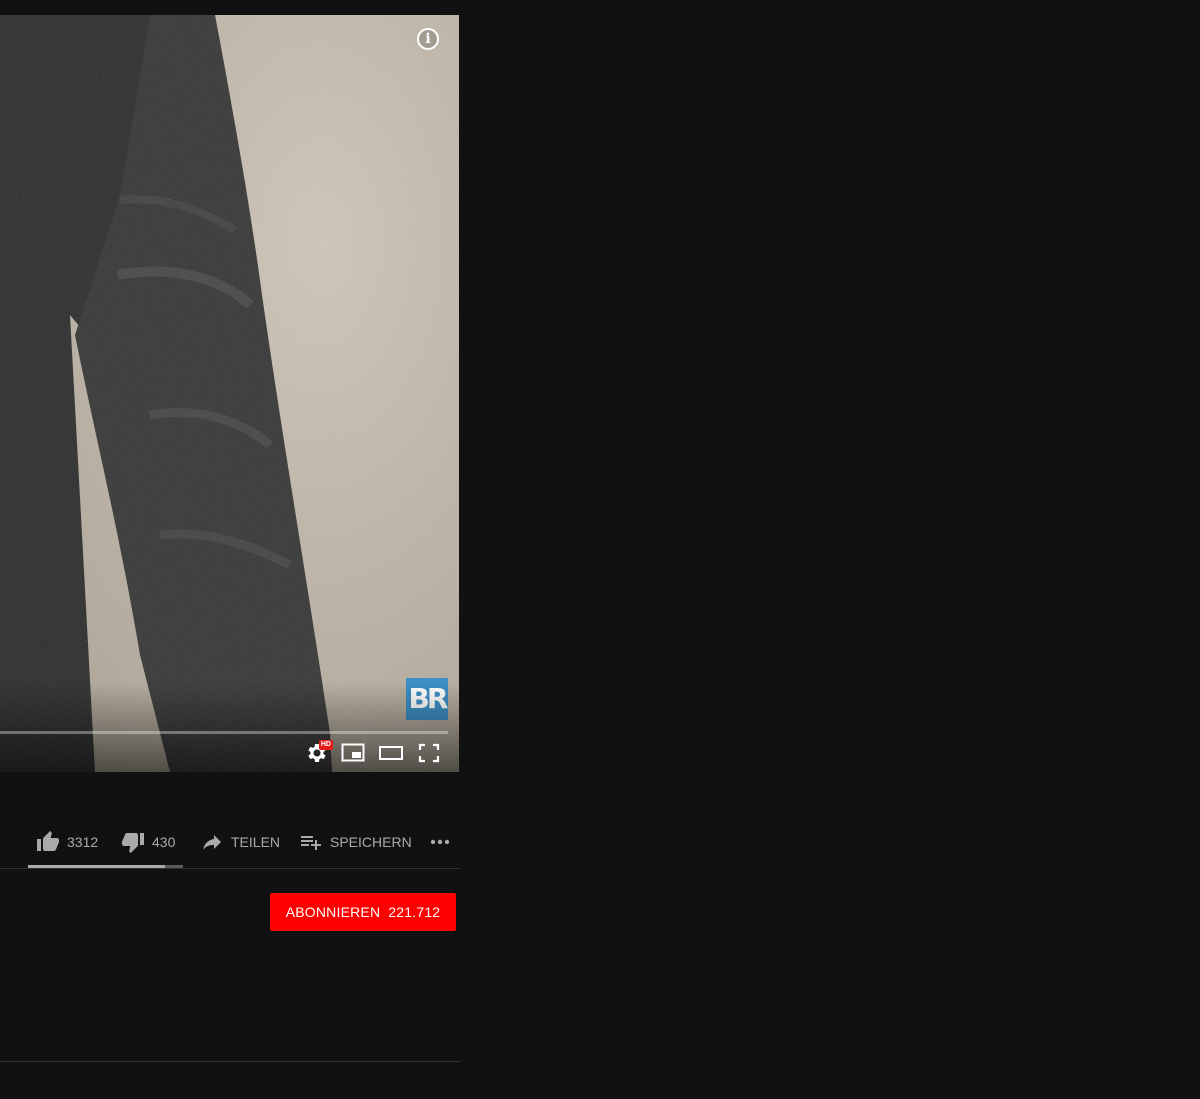  I want to click on theater-mode-button, so click(391, 753).